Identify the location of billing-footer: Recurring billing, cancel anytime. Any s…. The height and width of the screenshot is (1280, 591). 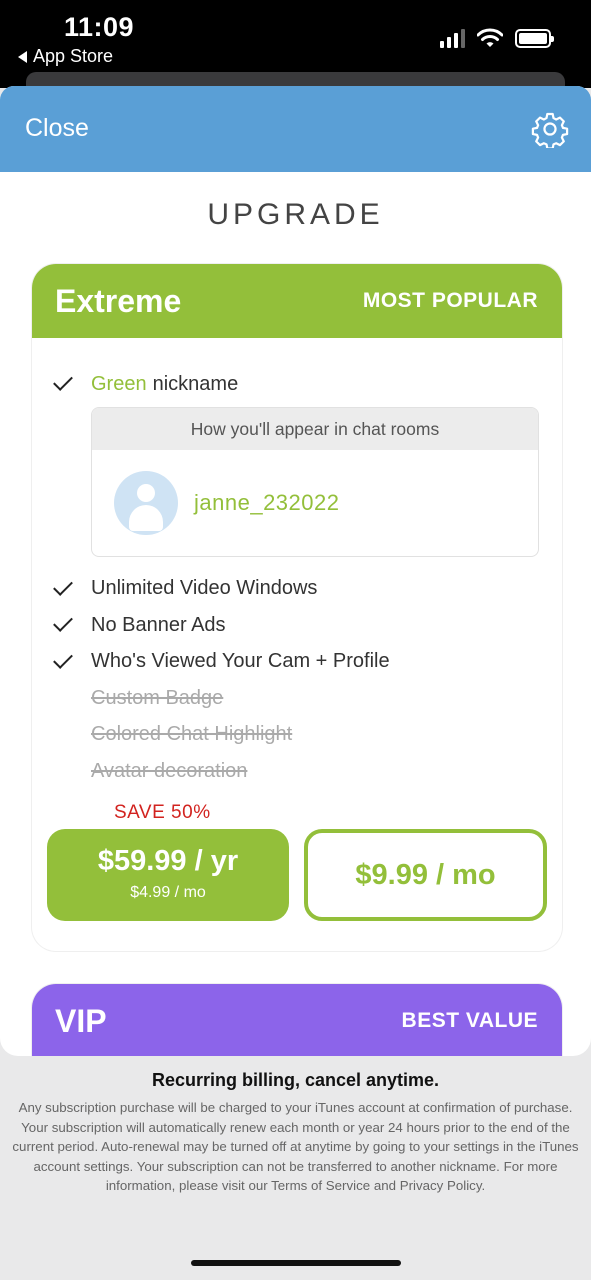
(295, 1126).